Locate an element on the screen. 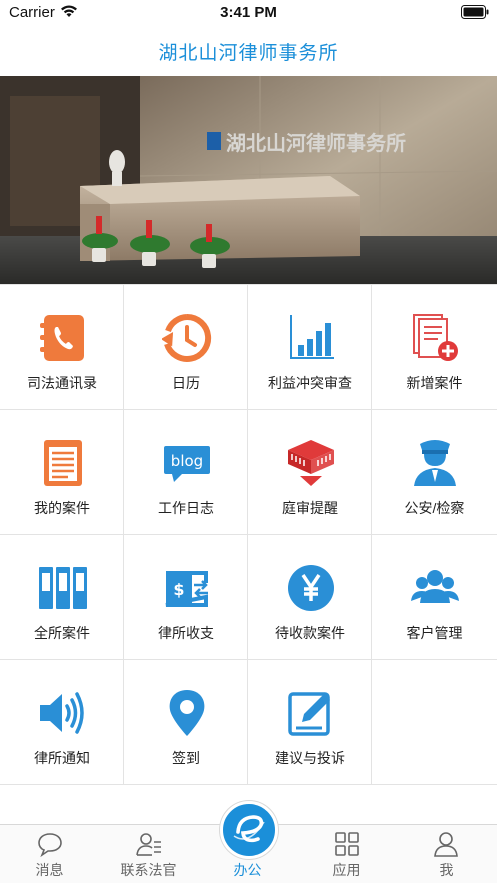 The width and height of the screenshot is (497, 883). grid-item-suggestions: 建议与投诉 is located at coordinates (310, 722).